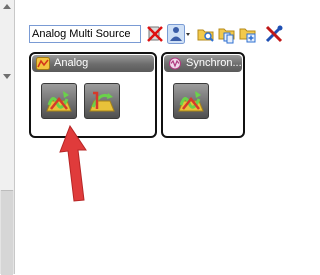 The image size is (320, 275). What do you see at coordinates (7, 6) in the screenshot?
I see `scroll-up-arrow-icon` at bounding box center [7, 6].